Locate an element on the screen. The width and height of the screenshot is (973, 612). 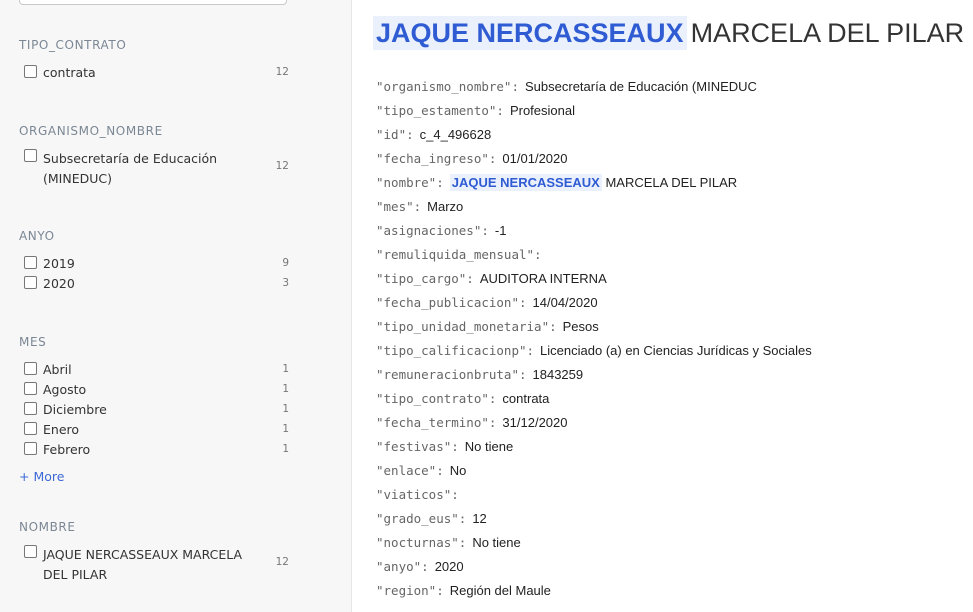
more-link: + More is located at coordinates (41, 476).